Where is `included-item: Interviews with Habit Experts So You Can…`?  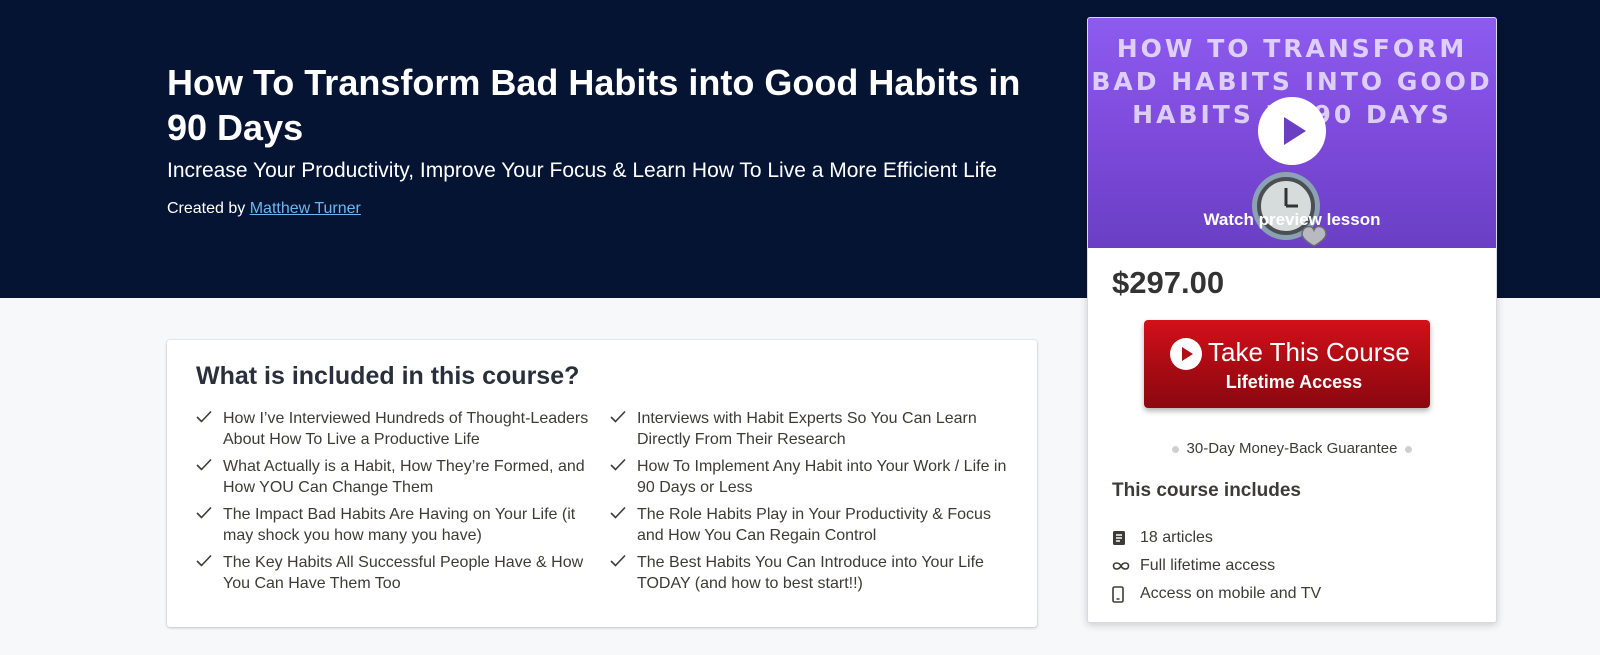
included-item: Interviews with Habit Experts So You Can… is located at coordinates (817, 429).